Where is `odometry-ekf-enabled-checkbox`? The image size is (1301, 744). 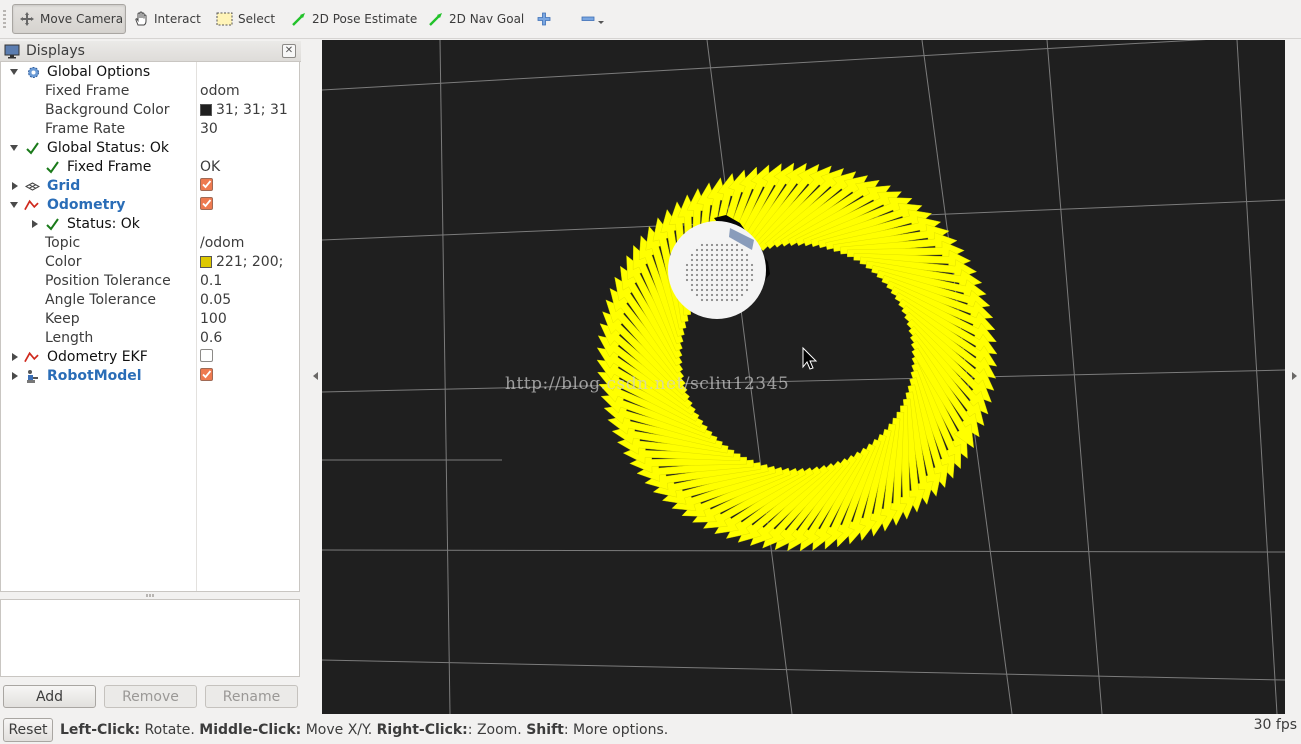
odometry-ekf-enabled-checkbox is located at coordinates (206, 355).